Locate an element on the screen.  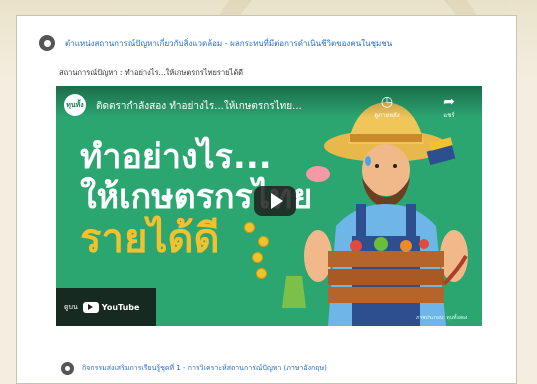
play-icon is located at coordinates (276, 201).